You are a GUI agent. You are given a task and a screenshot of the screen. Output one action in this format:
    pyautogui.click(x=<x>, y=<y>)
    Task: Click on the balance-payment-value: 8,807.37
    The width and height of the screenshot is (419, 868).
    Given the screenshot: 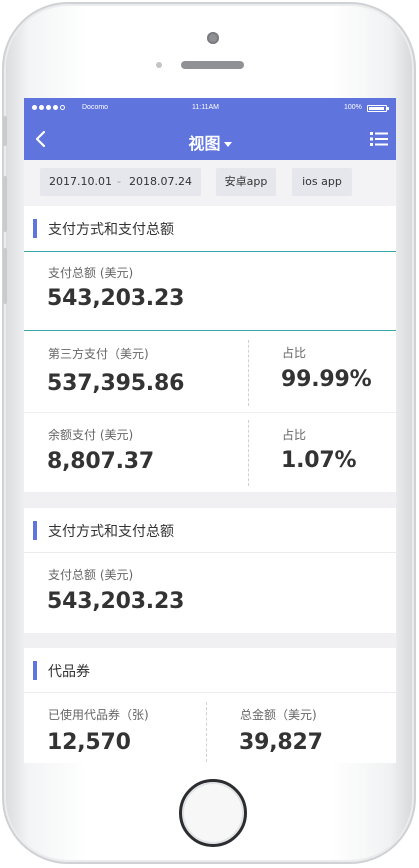 What is the action you would take?
    pyautogui.click(x=100, y=461)
    